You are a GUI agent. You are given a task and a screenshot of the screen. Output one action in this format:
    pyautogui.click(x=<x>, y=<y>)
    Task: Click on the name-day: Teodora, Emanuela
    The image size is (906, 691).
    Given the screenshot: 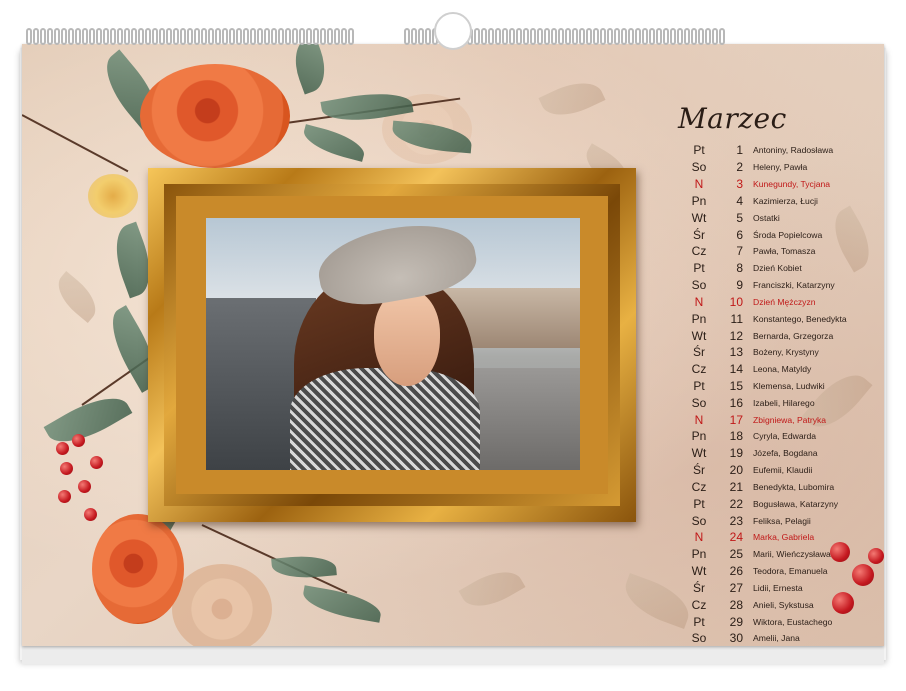 What is the action you would take?
    pyautogui.click(x=790, y=571)
    